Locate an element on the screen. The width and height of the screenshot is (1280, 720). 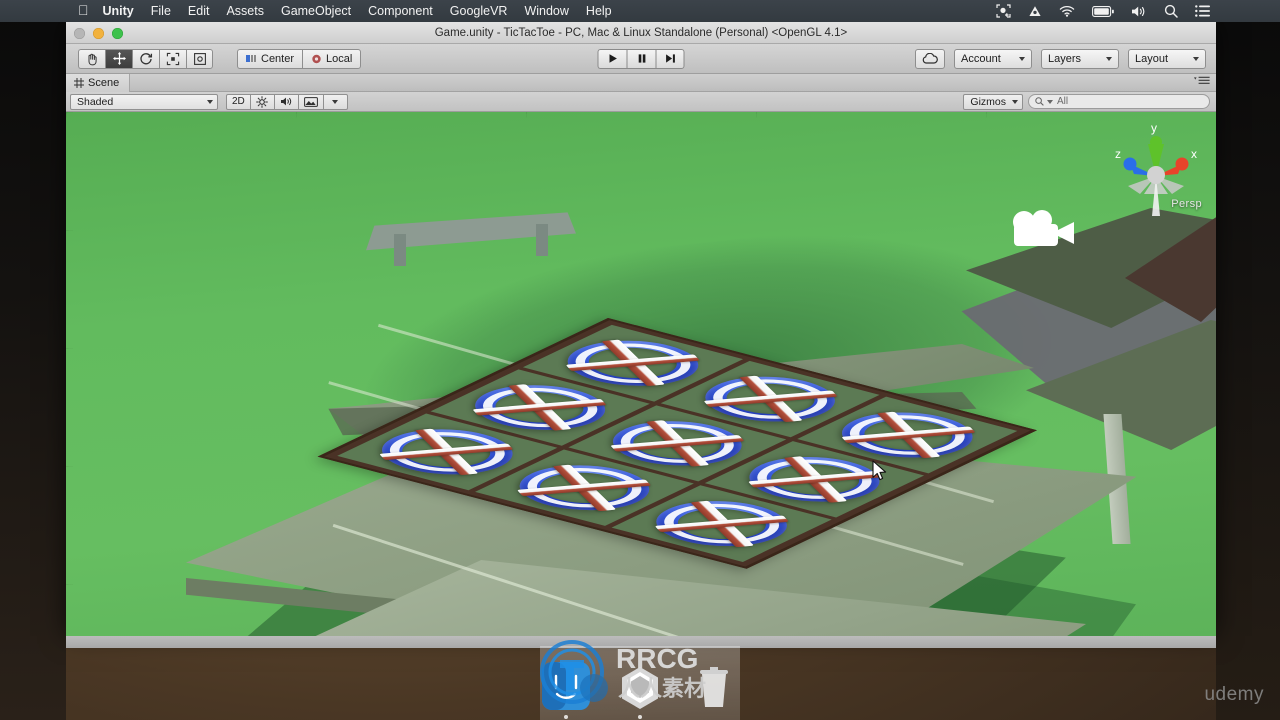
scene-view-toggles: 2D is located at coordinates (287, 101).